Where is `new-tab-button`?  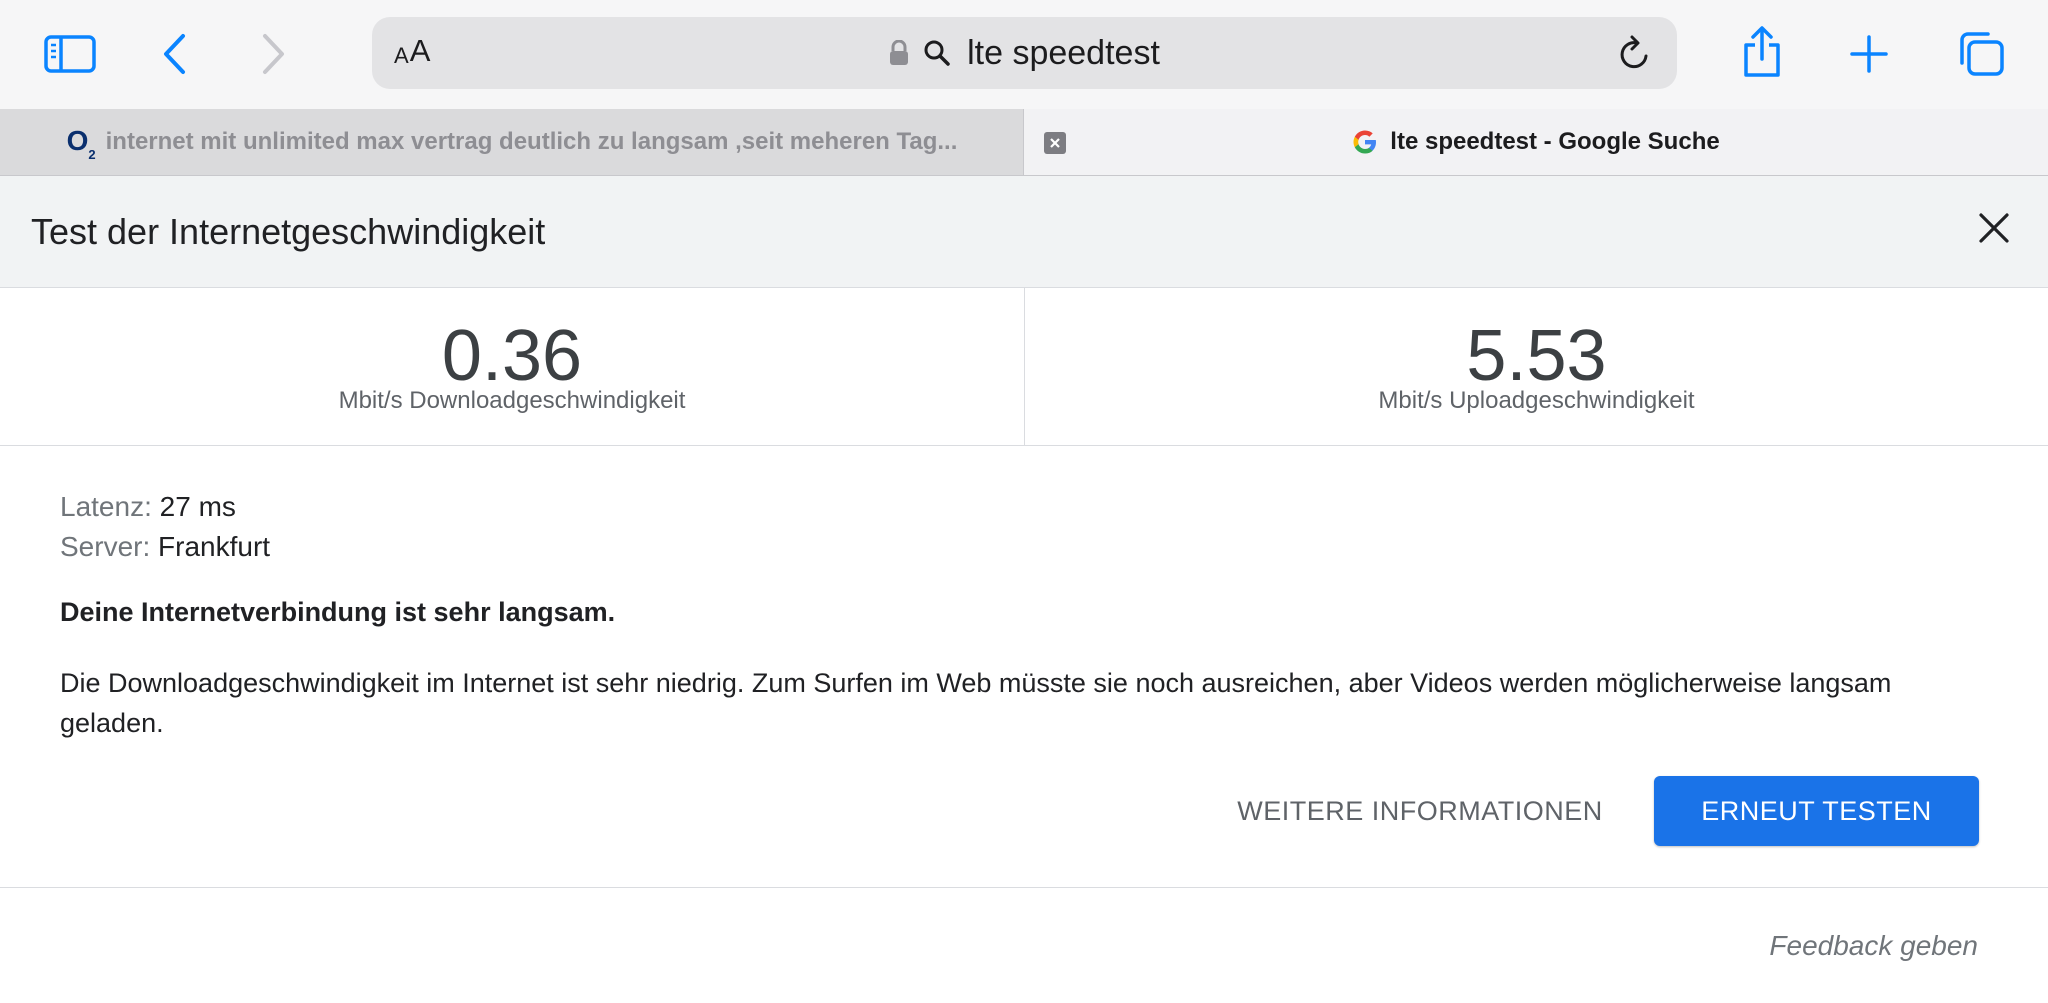 new-tab-button is located at coordinates (1869, 54).